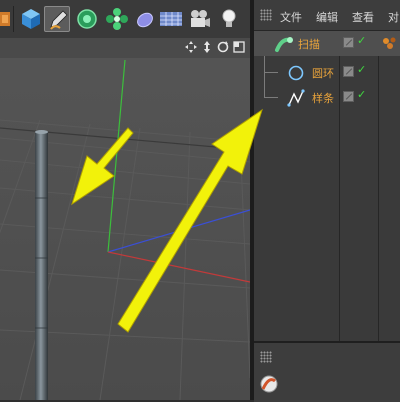  What do you see at coordinates (284, 44) in the screenshot?
I see `sweep-icon` at bounding box center [284, 44].